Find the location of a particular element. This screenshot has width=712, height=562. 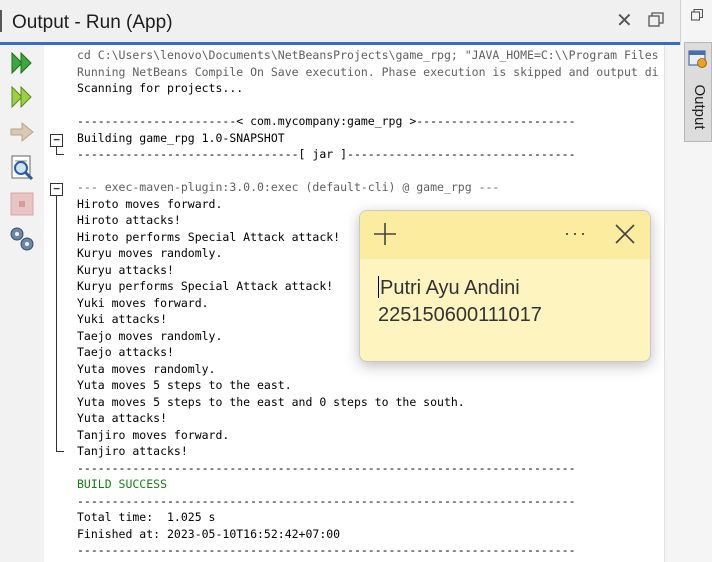

window-title: Output - Run (App) is located at coordinates (86, 22).